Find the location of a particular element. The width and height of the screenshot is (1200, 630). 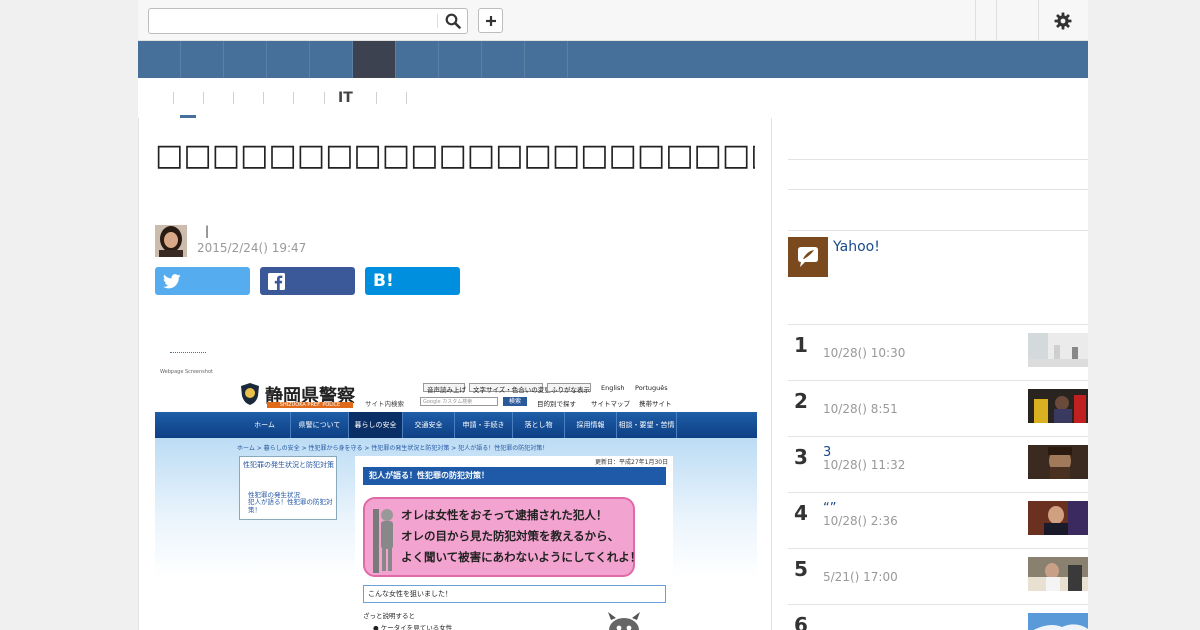

add-button is located at coordinates (490, 20).